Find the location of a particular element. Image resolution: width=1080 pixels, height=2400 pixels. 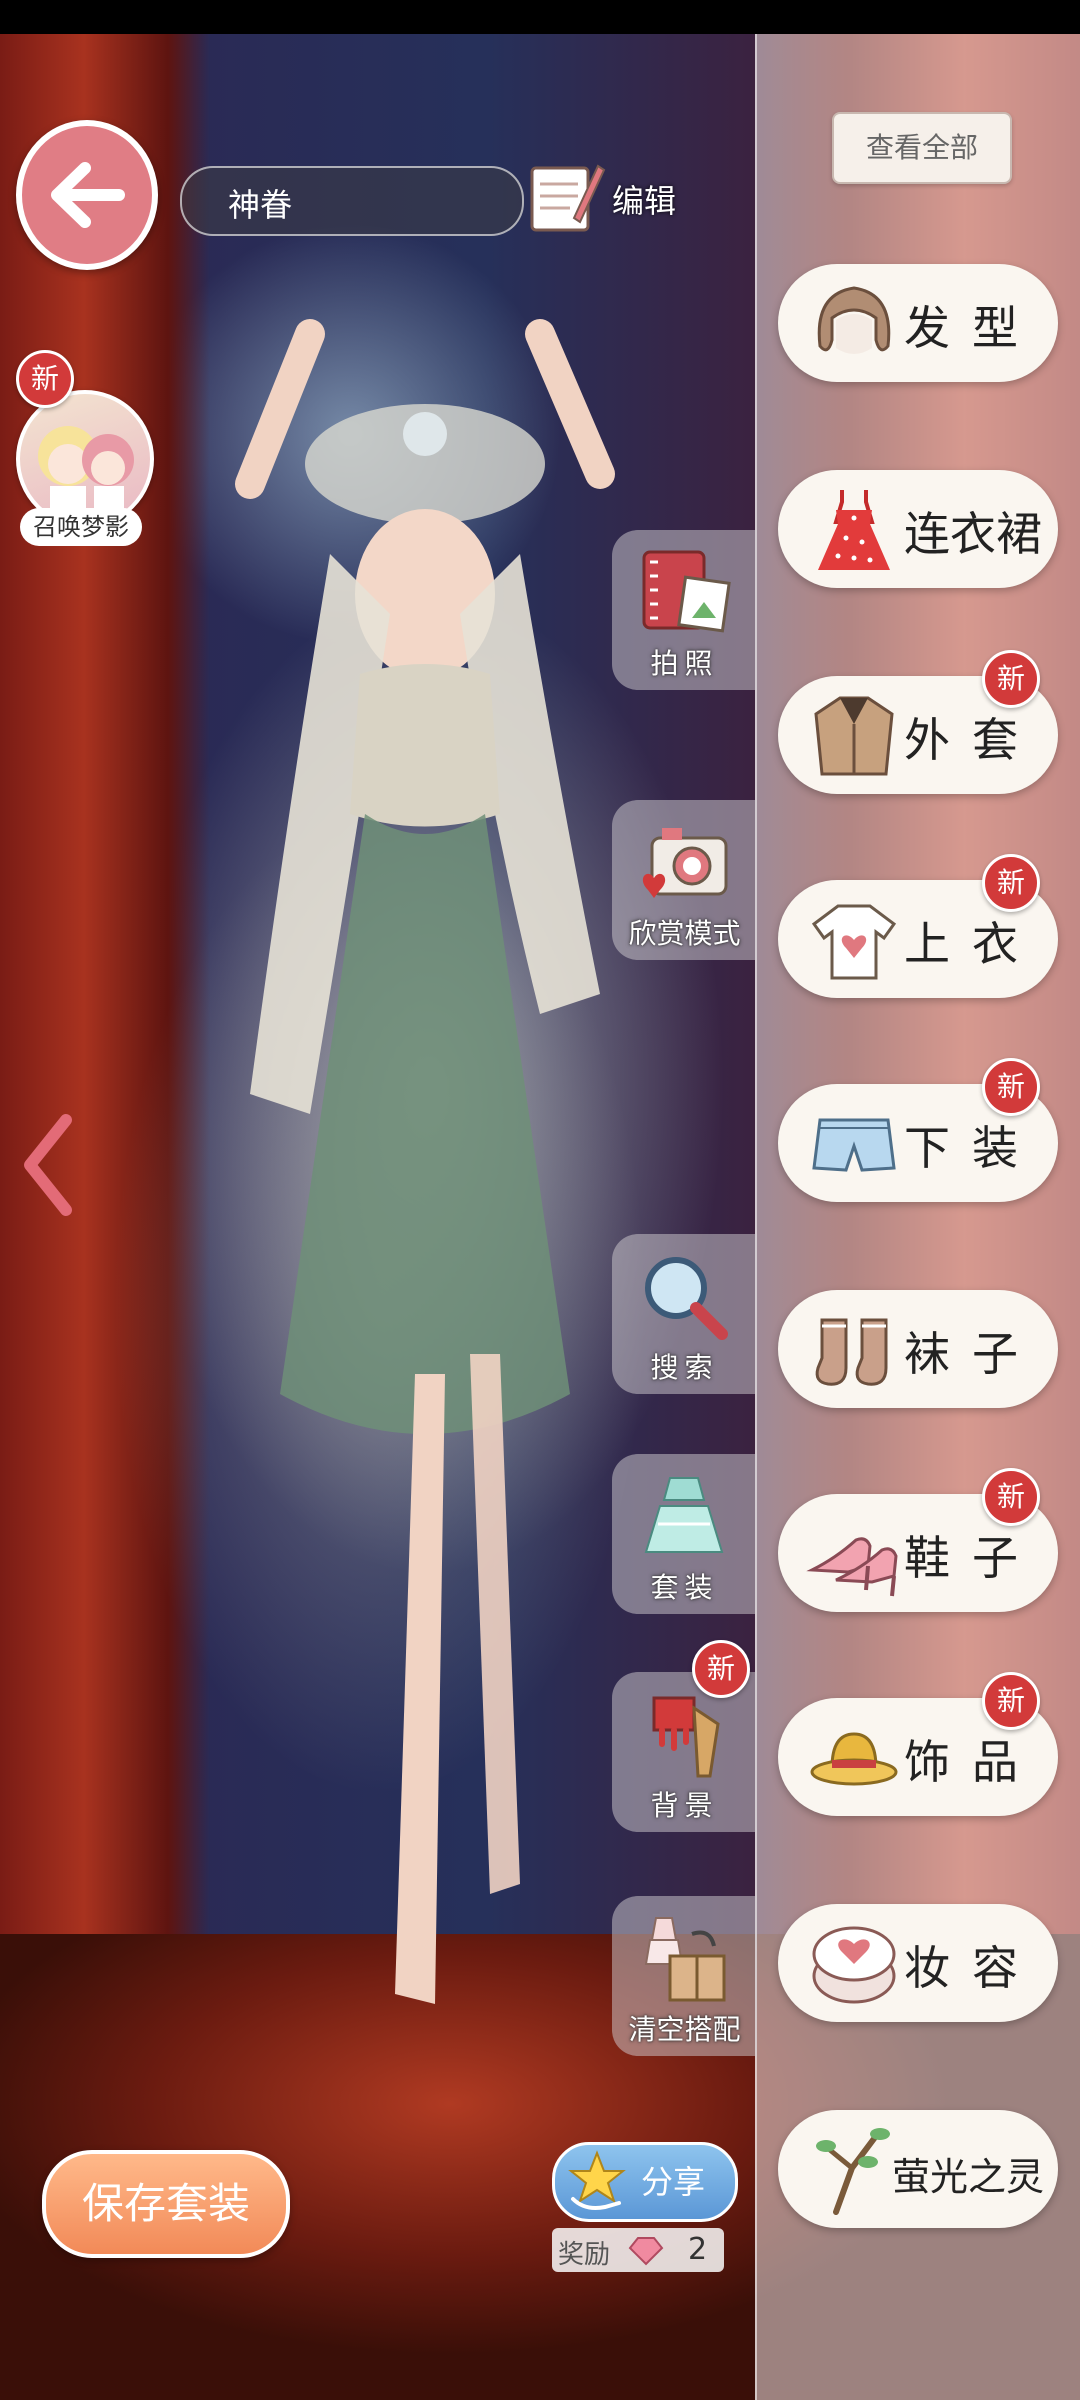

view-mode-label: 欣赏模式 is located at coordinates (684, 933).